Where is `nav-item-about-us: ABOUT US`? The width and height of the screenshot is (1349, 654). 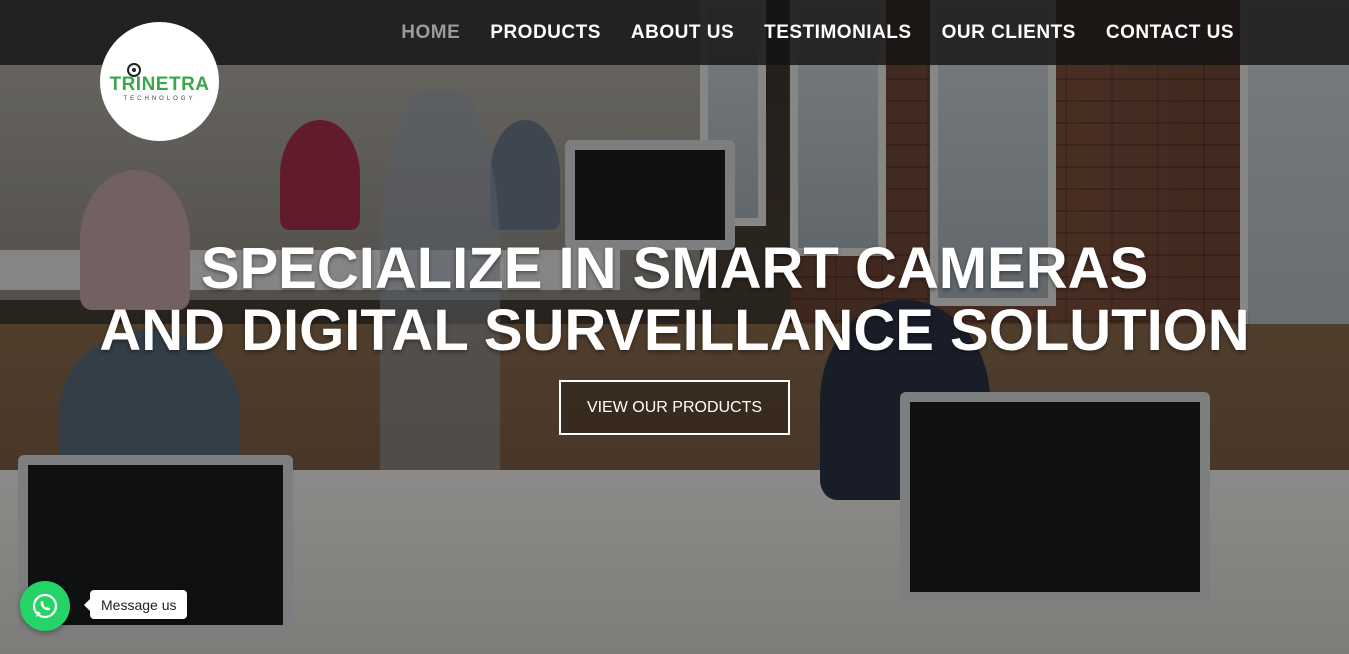
nav-item-about-us: ABOUT US is located at coordinates (682, 33).